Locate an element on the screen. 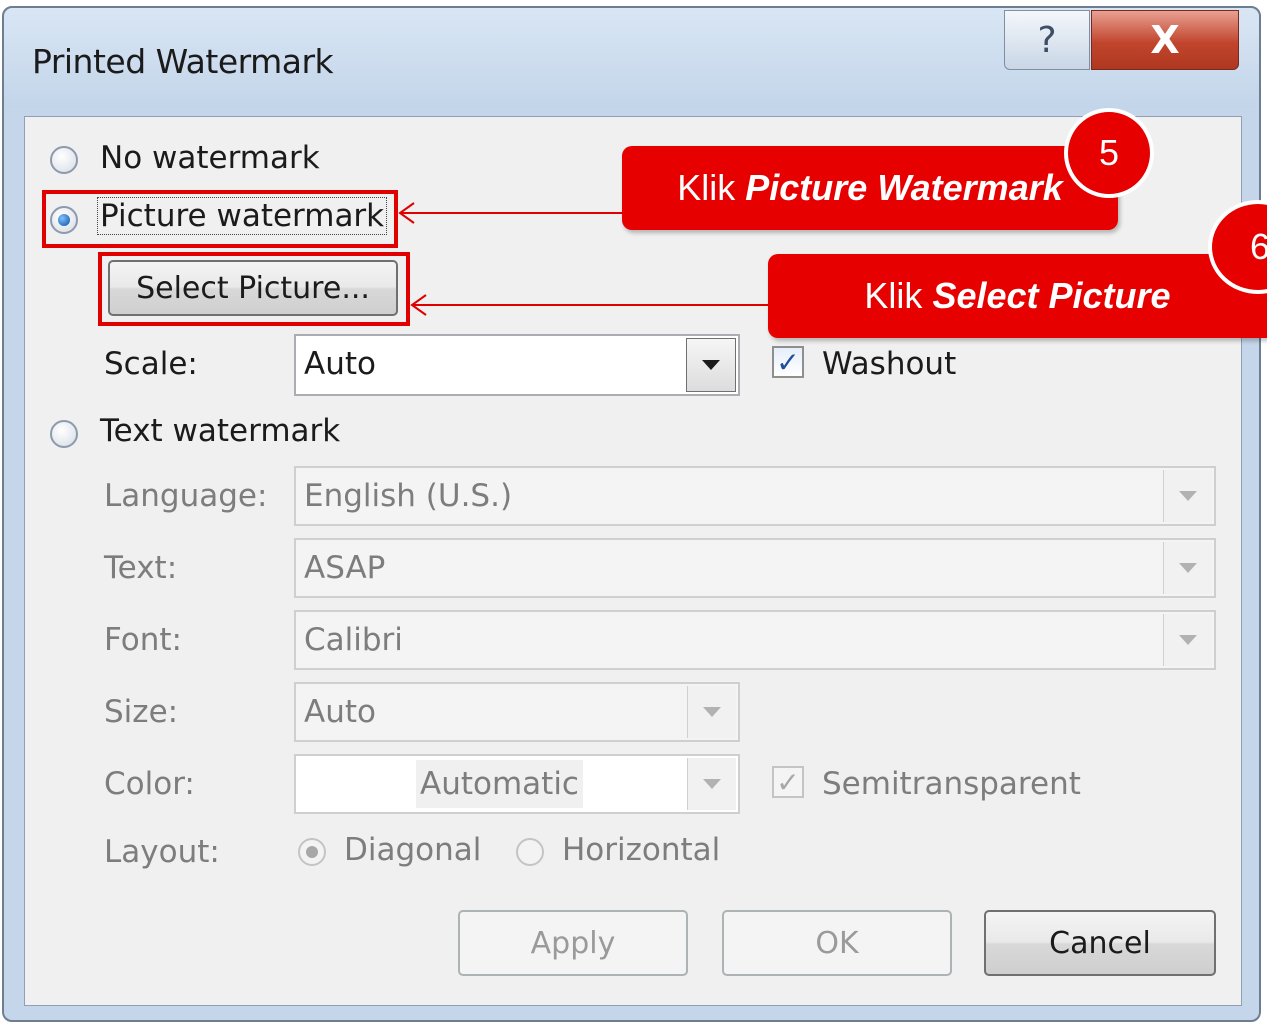 The image size is (1267, 1026). callout-step6-prefix: Klik is located at coordinates (893, 295).